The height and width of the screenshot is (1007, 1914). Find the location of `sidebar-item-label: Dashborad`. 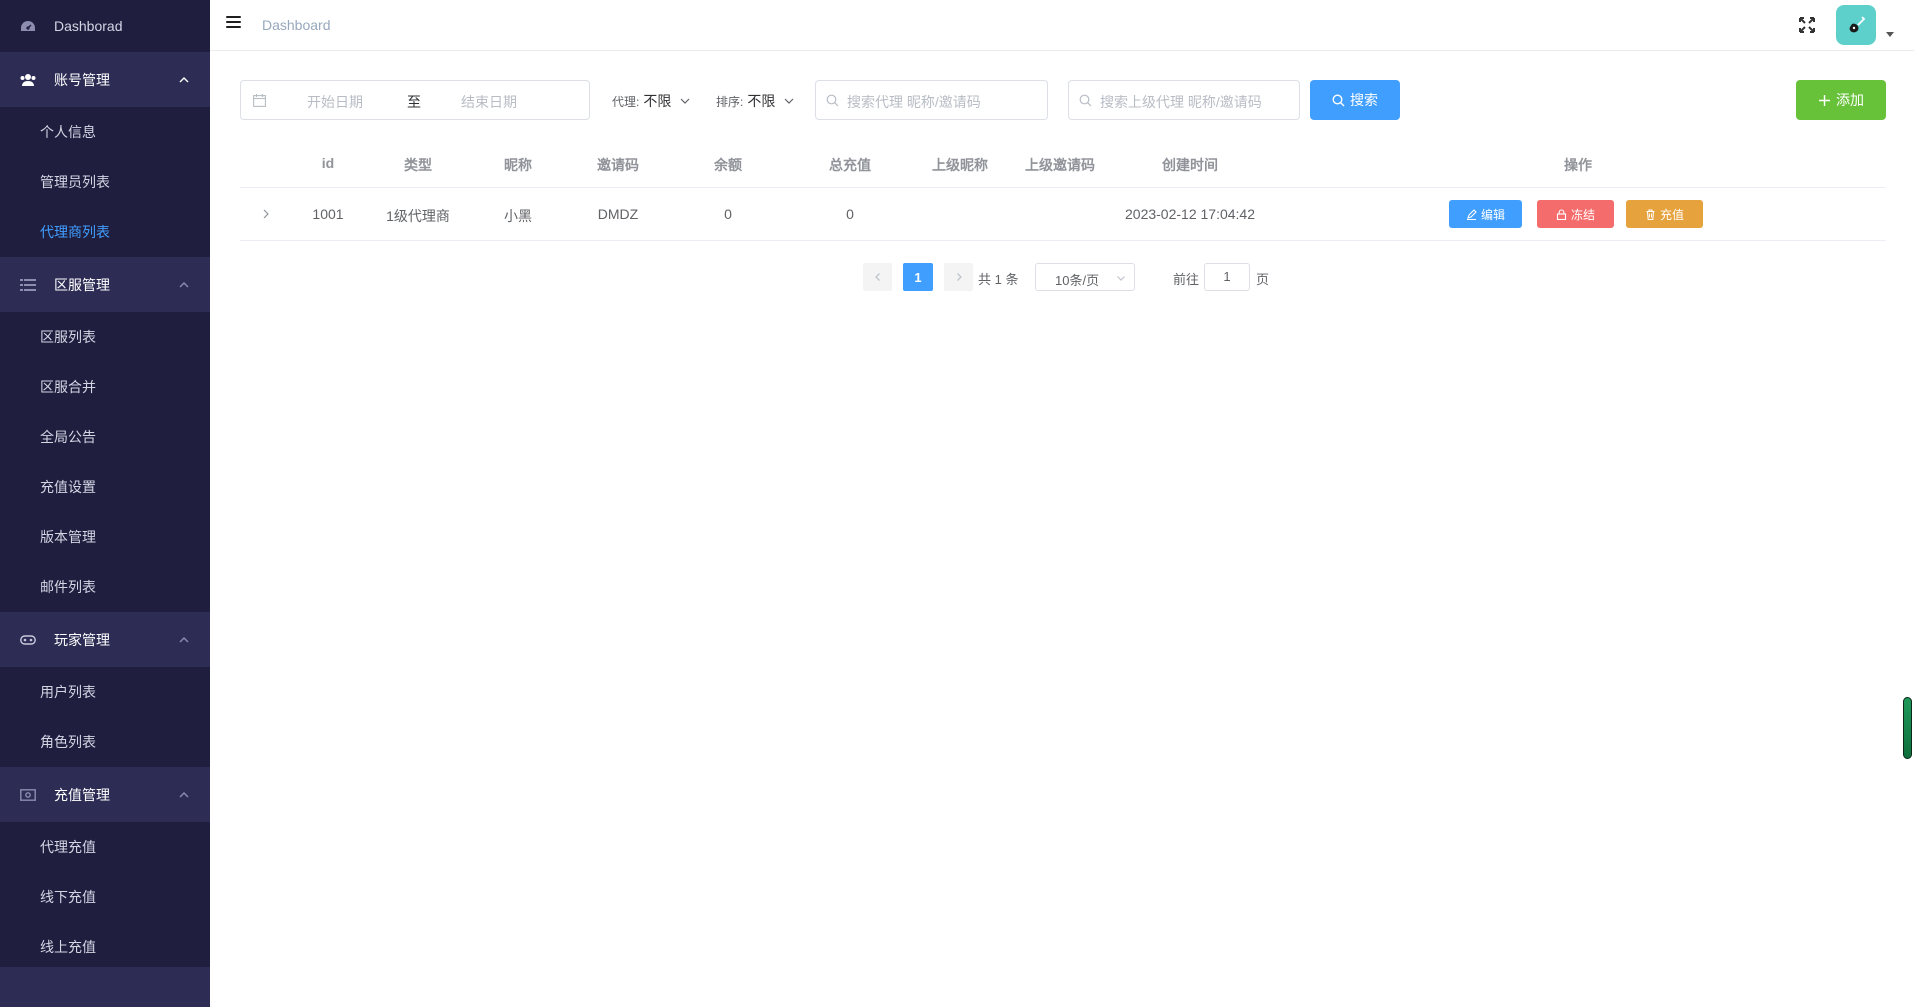

sidebar-item-label: Dashborad is located at coordinates (88, 26).